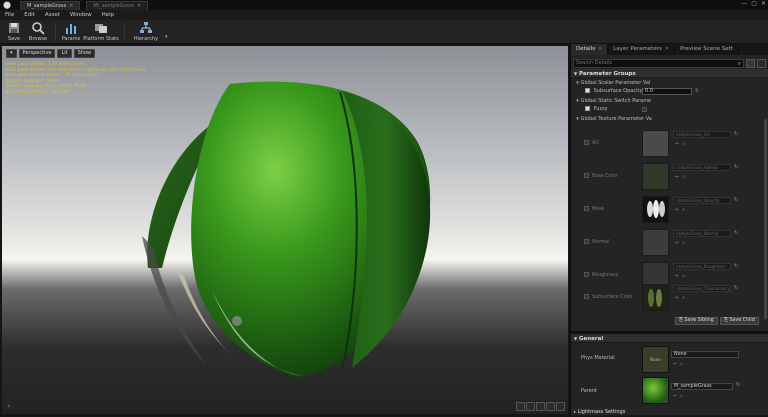 The height and width of the screenshot is (417, 768). What do you see at coordinates (702, 386) in the screenshot?
I see `parent-dropdown: M_sampleGrass` at bounding box center [702, 386].